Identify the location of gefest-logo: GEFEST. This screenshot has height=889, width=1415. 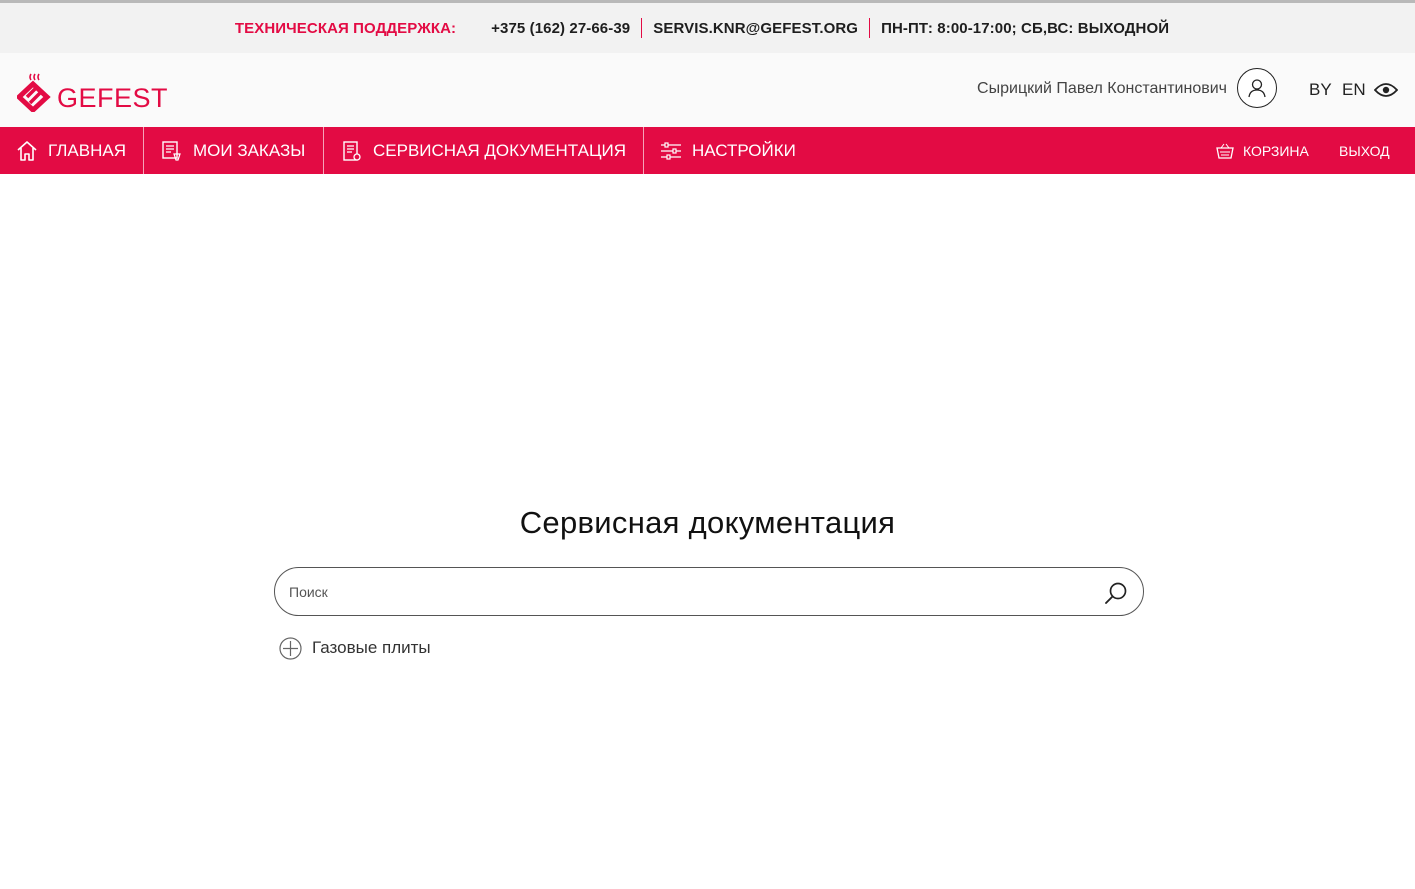
(94, 90).